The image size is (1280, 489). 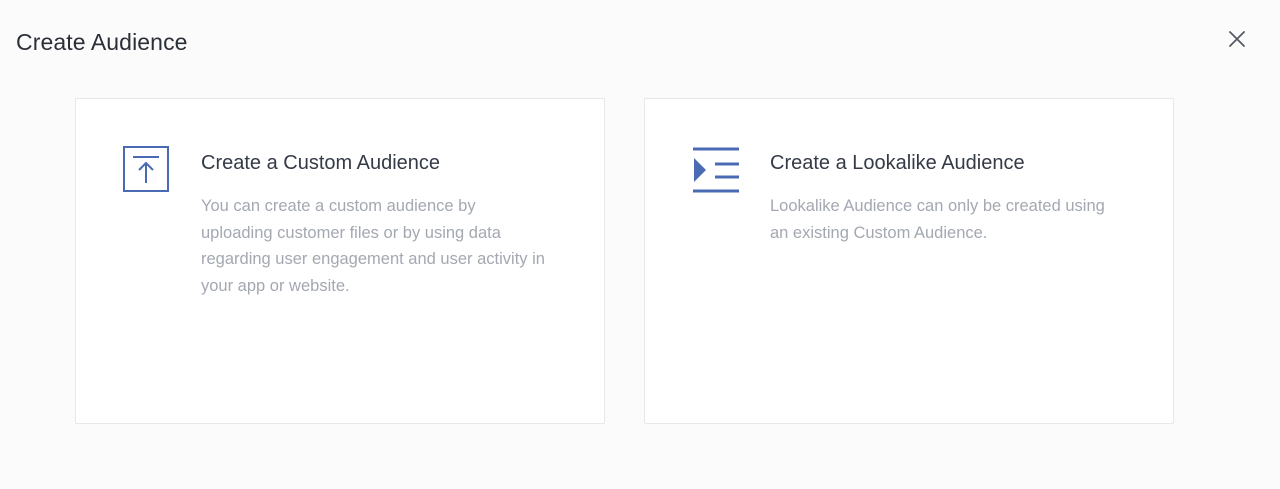 I want to click on dialog-title: Create Audience, so click(x=102, y=42).